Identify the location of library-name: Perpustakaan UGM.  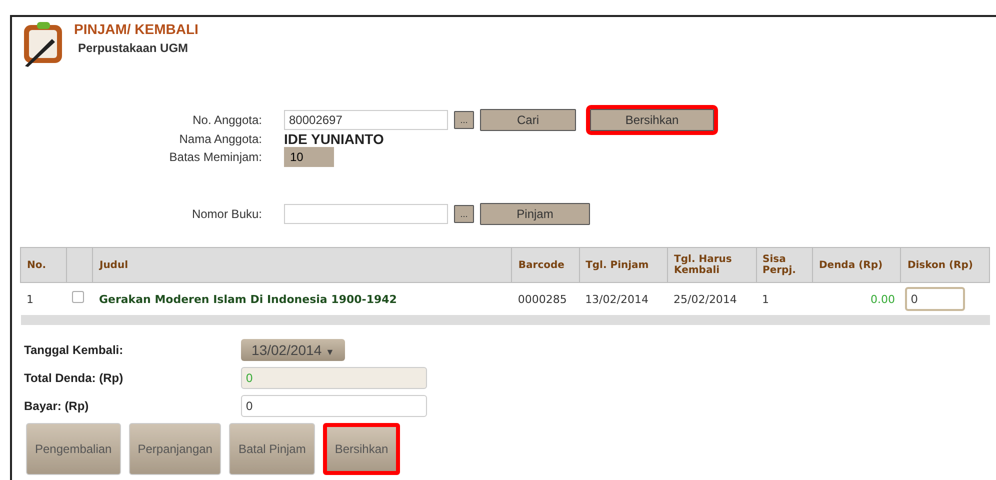
(134, 48).